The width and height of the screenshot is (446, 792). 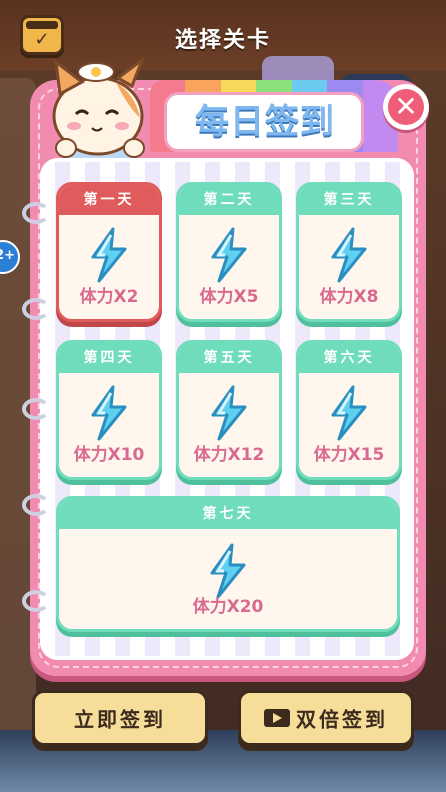 I want to click on sign-in-button: 立即签到, so click(x=120, y=718).